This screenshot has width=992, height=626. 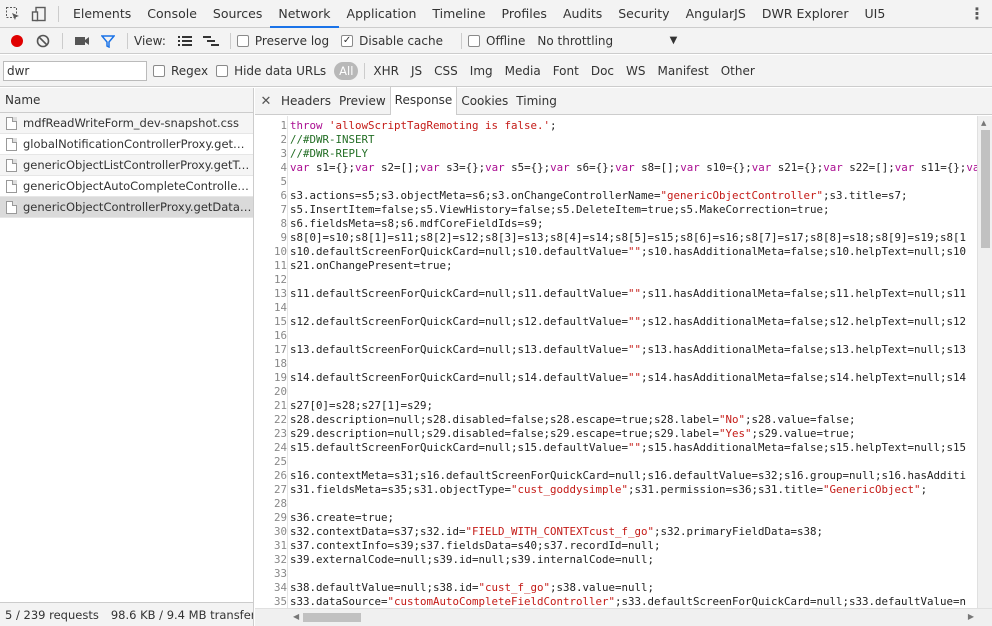 I want to click on tab-preview: Preview, so click(x=362, y=101).